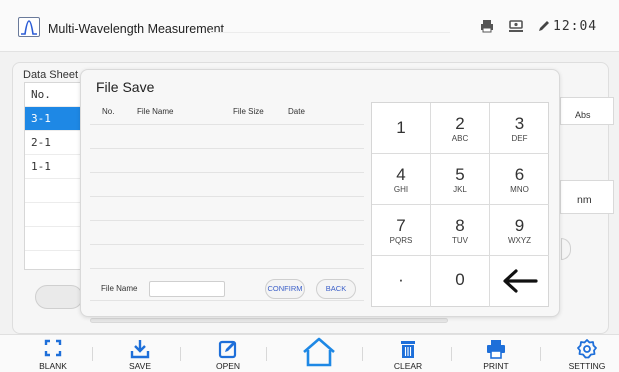 This screenshot has width=619, height=372. I want to click on key-7: 7 PQRS, so click(401, 230).